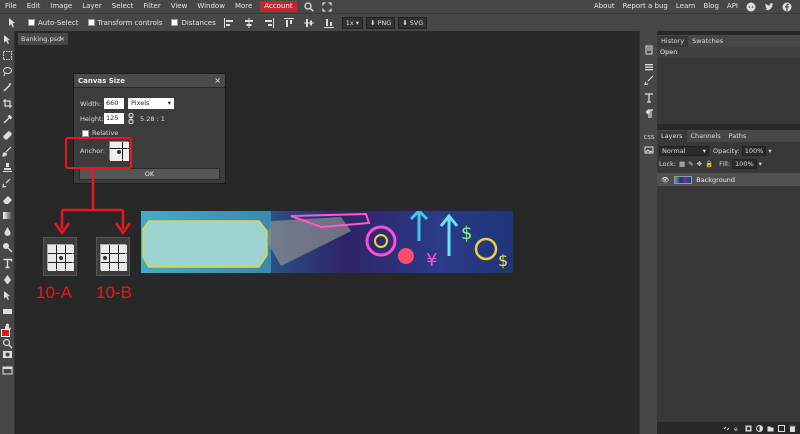 This screenshot has width=800, height=434. What do you see at coordinates (123, 6) in the screenshot?
I see `menu-select: Select` at bounding box center [123, 6].